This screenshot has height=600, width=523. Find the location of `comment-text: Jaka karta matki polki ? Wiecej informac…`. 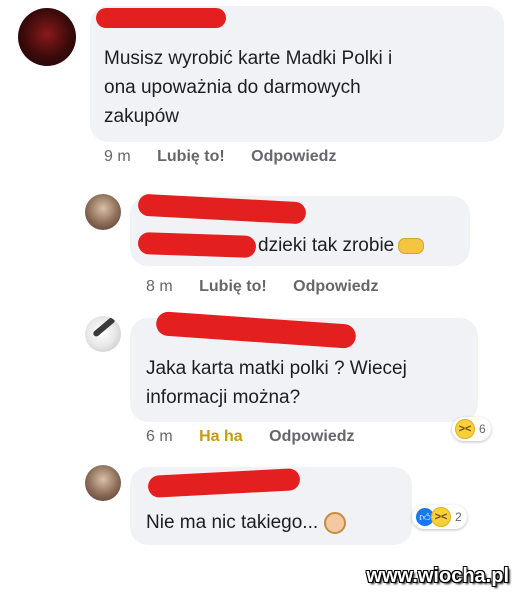

comment-text: Jaka karta matki polki ? Wiecej informac… is located at coordinates (276, 383).